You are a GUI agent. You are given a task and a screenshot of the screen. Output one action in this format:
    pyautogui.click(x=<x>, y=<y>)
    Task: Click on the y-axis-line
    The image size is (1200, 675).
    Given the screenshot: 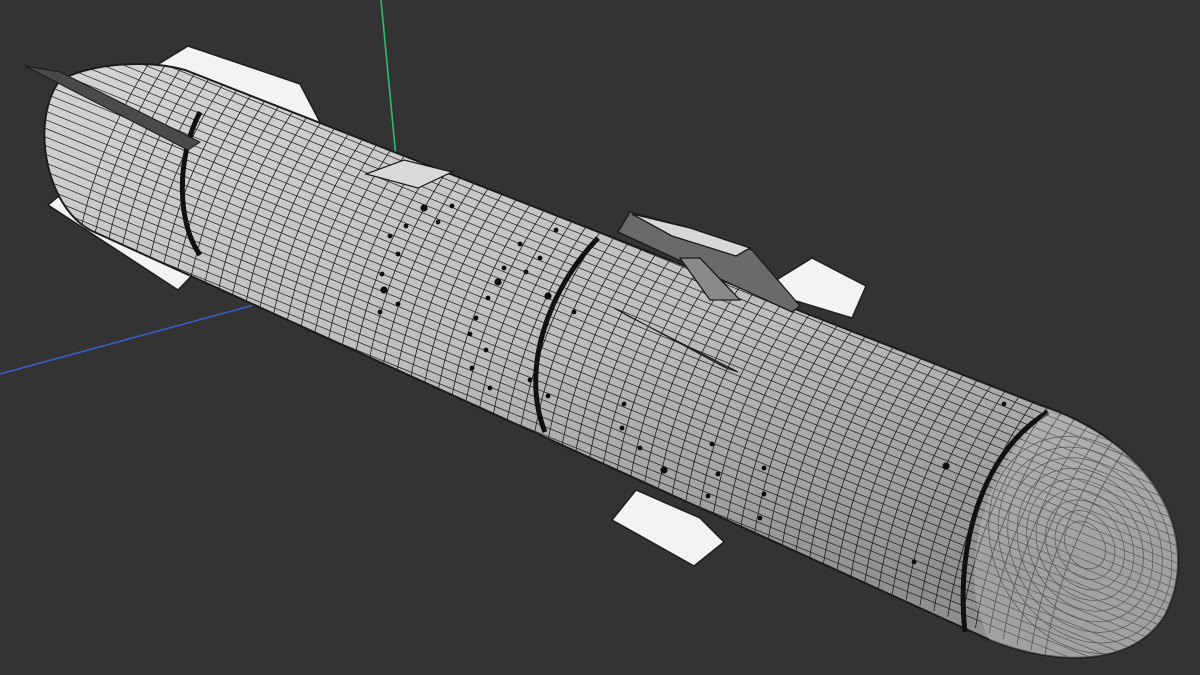 What is the action you would take?
    pyautogui.click(x=389, y=84)
    